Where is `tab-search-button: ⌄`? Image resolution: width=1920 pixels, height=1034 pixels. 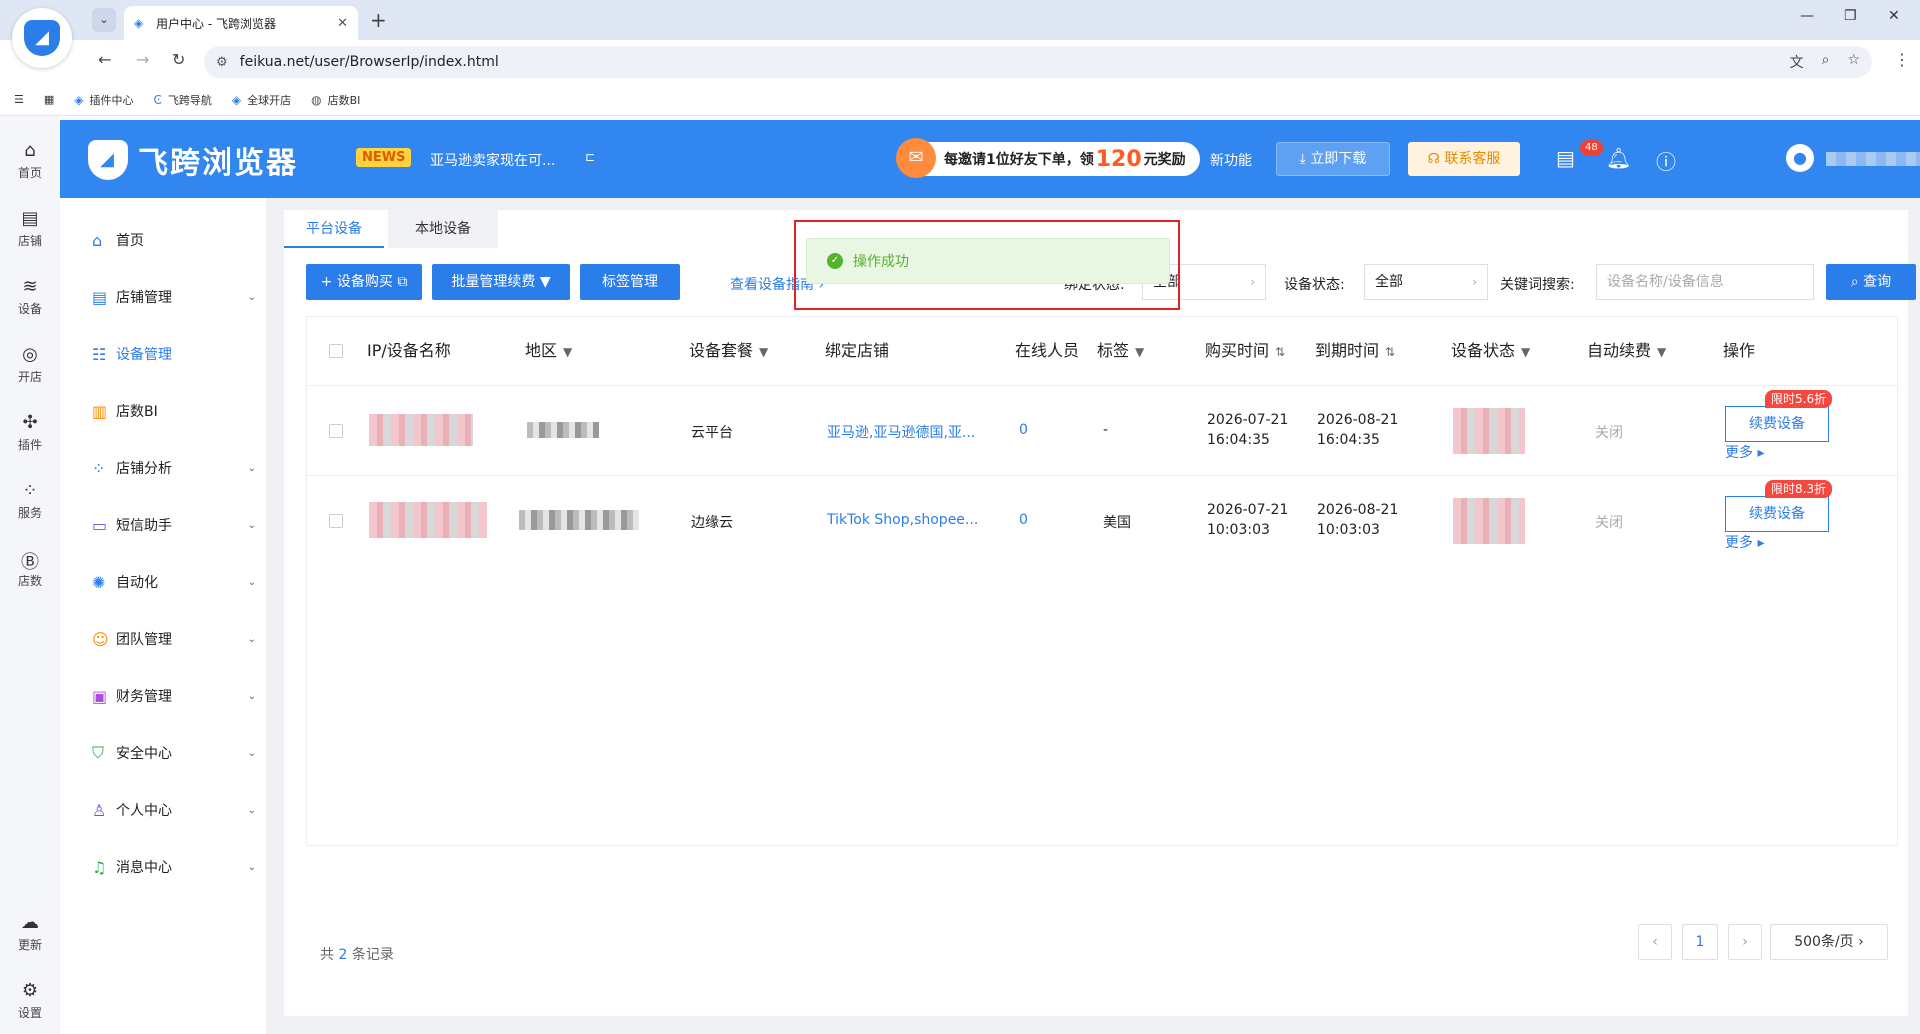
tab-search-button: ⌄ is located at coordinates (104, 20).